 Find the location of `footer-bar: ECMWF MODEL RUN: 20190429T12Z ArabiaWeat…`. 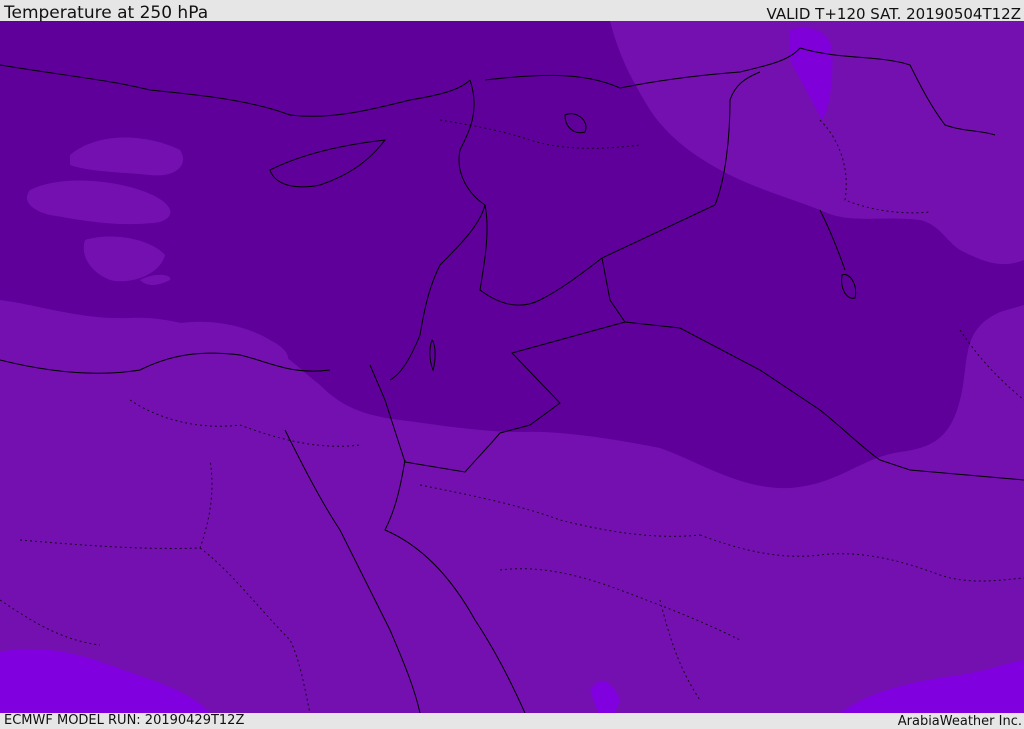

footer-bar: ECMWF MODEL RUN: 20190429T12Z ArabiaWeat… is located at coordinates (512, 721).